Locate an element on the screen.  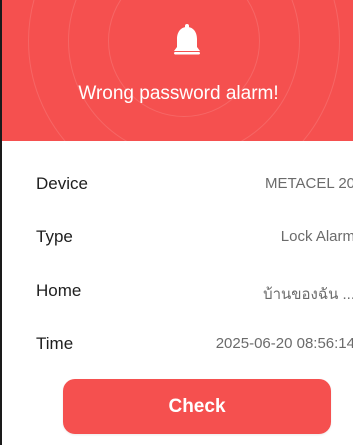
detail-label: Home is located at coordinates (59, 290).